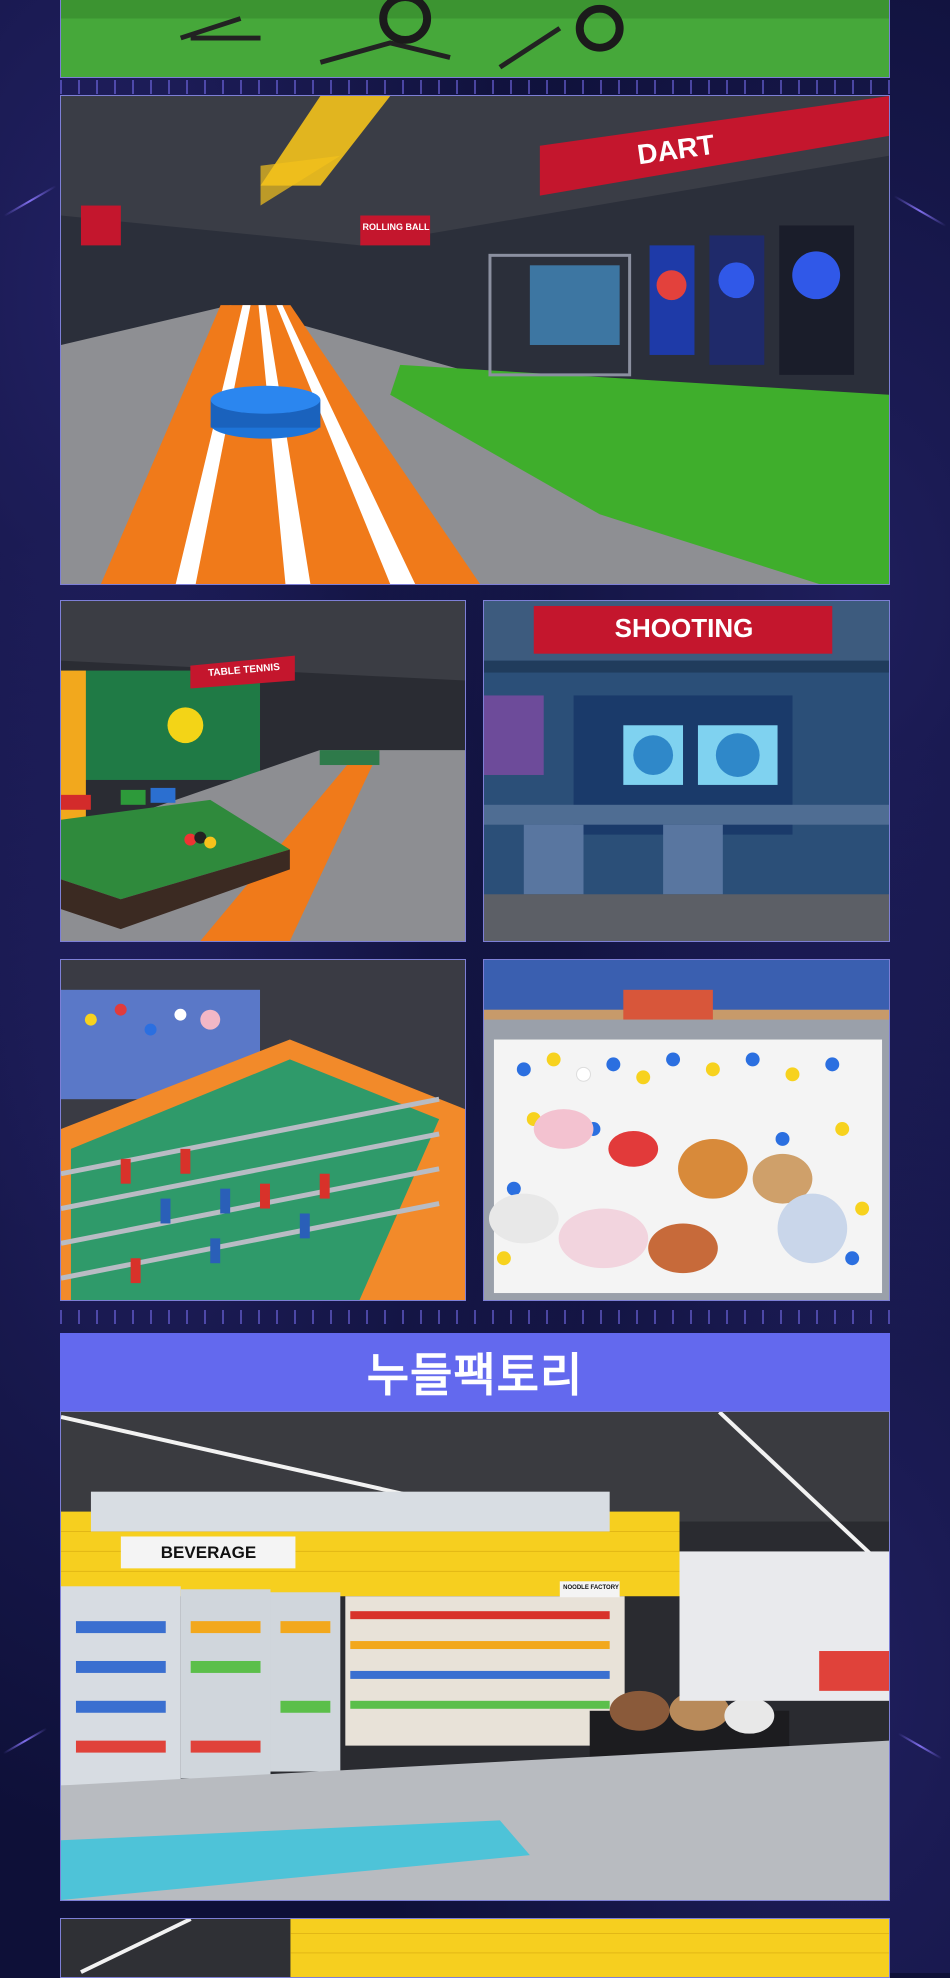 The height and width of the screenshot is (1978, 950). Describe the element at coordinates (684, 628) in the screenshot. I see `shooting-sign-text: SHOOTING` at that location.